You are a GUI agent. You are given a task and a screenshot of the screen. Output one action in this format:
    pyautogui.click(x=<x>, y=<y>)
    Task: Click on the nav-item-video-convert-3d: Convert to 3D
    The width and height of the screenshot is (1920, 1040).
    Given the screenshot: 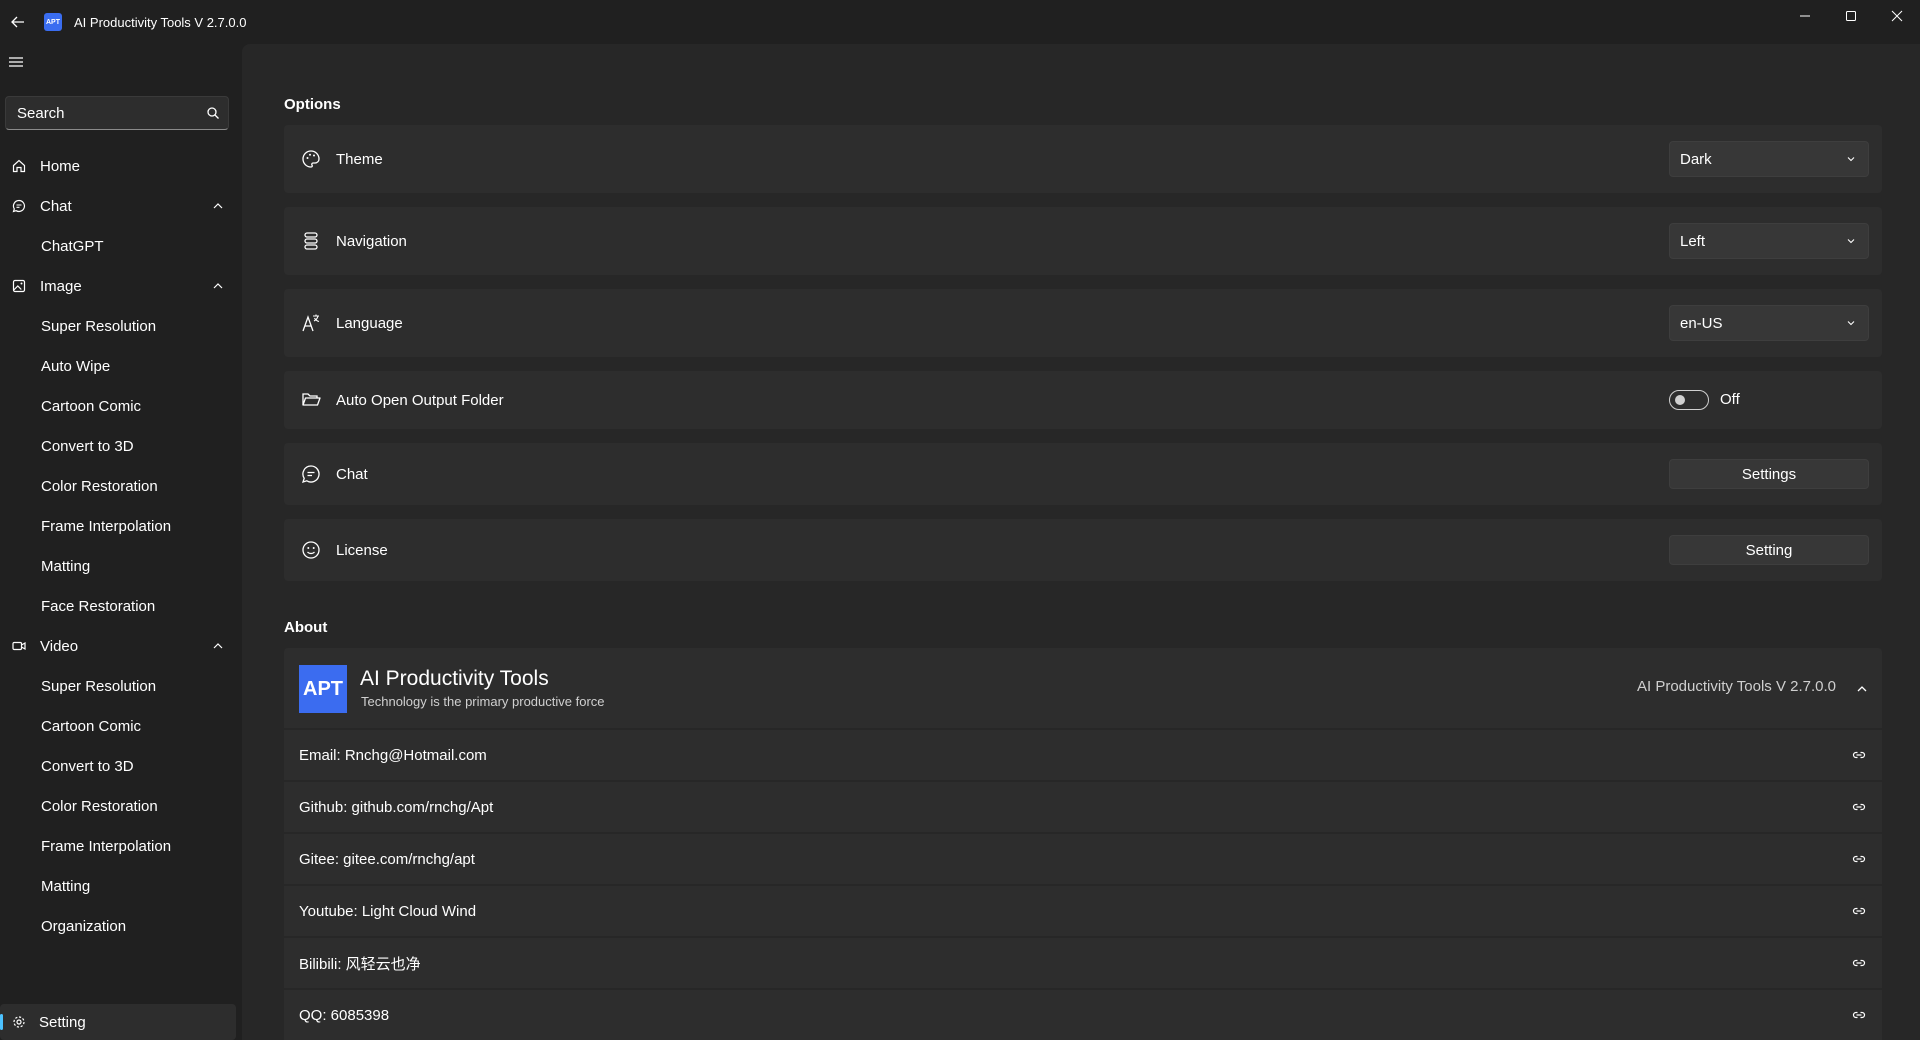 What is the action you would take?
    pyautogui.click(x=120, y=766)
    